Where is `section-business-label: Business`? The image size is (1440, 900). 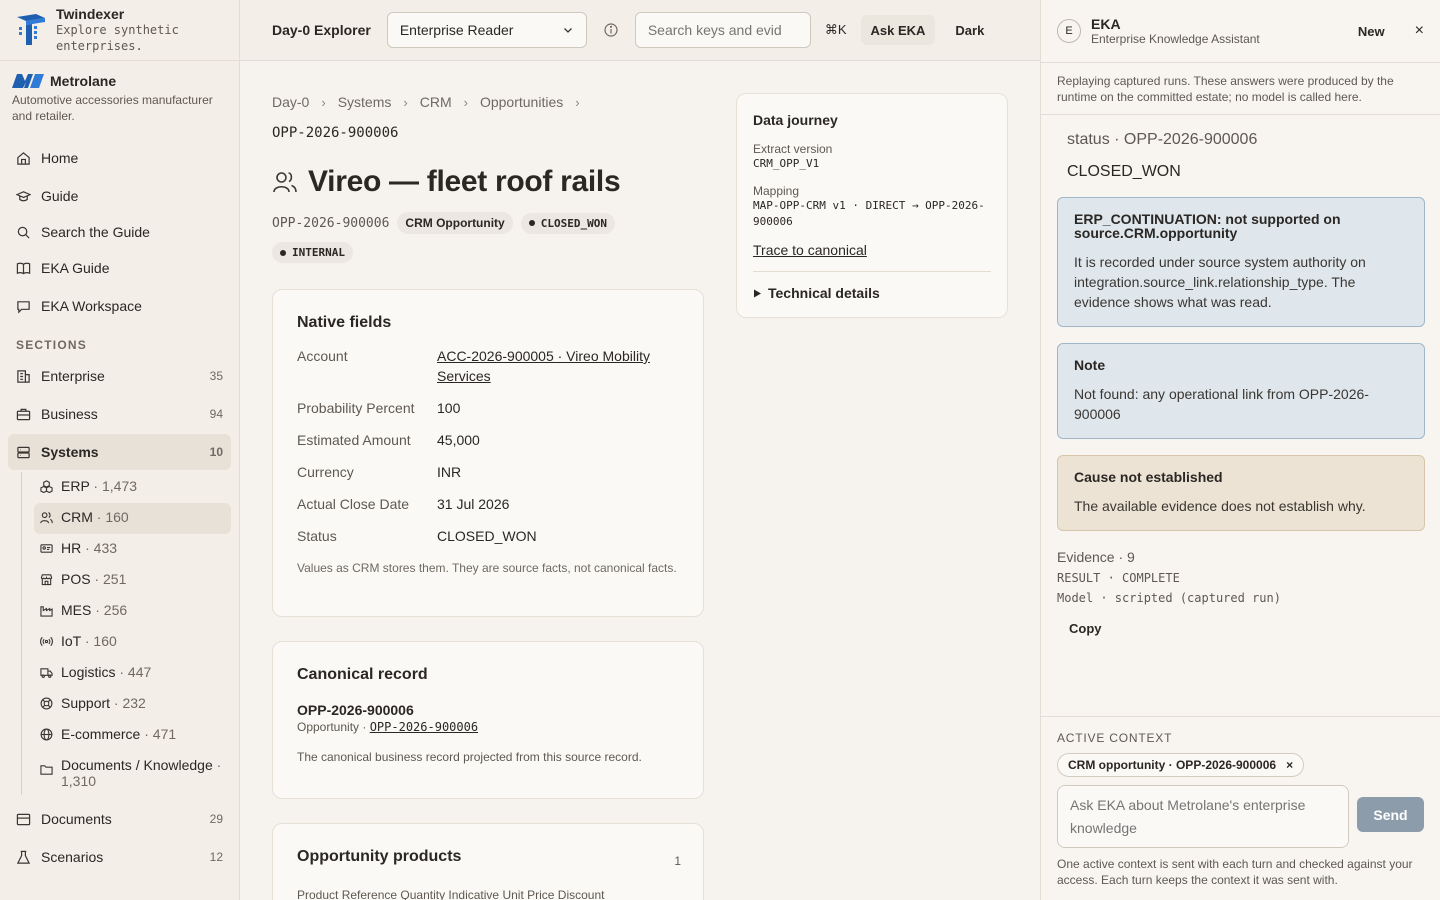 section-business-label: Business is located at coordinates (69, 414).